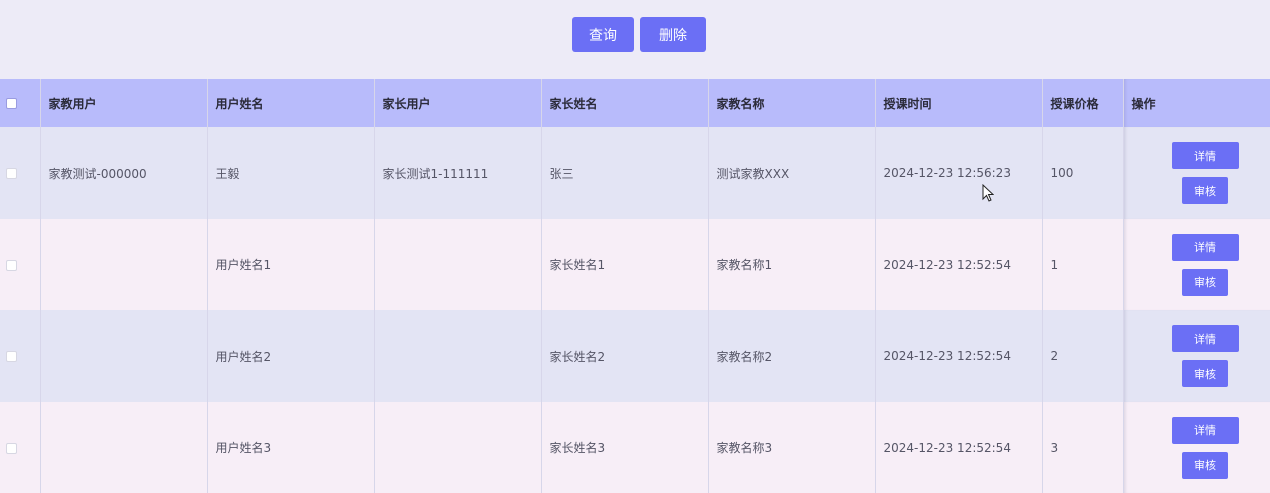 This screenshot has width=1270, height=493. Describe the element at coordinates (792, 264) in the screenshot. I see `cell-tutor-name: 家教名称1` at that location.